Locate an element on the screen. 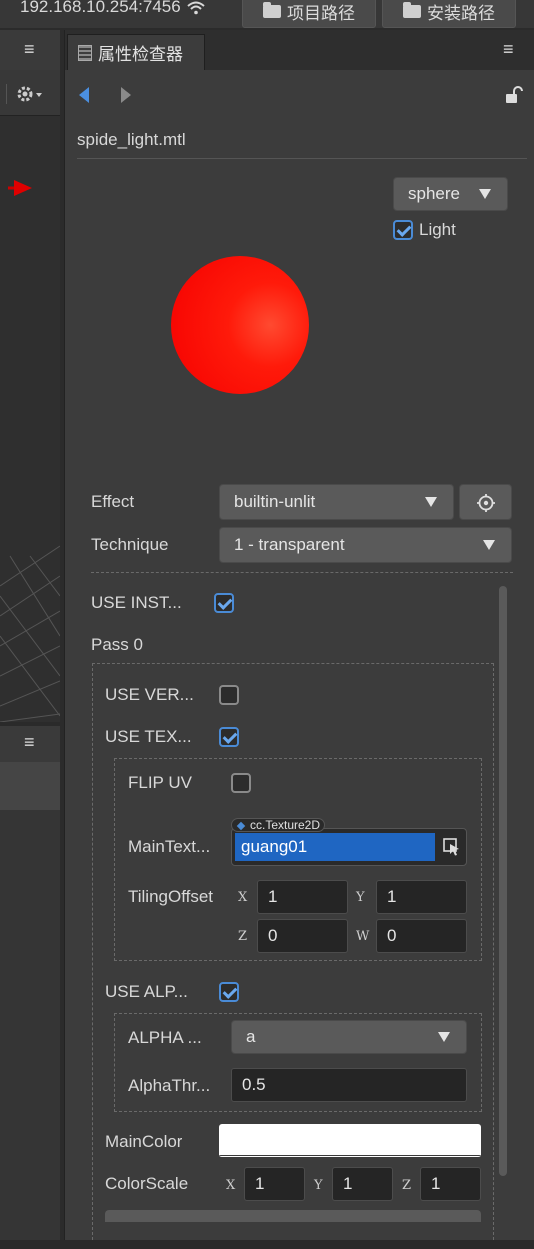 The height and width of the screenshot is (1249, 534). toolbar-divider is located at coordinates (6, 94).